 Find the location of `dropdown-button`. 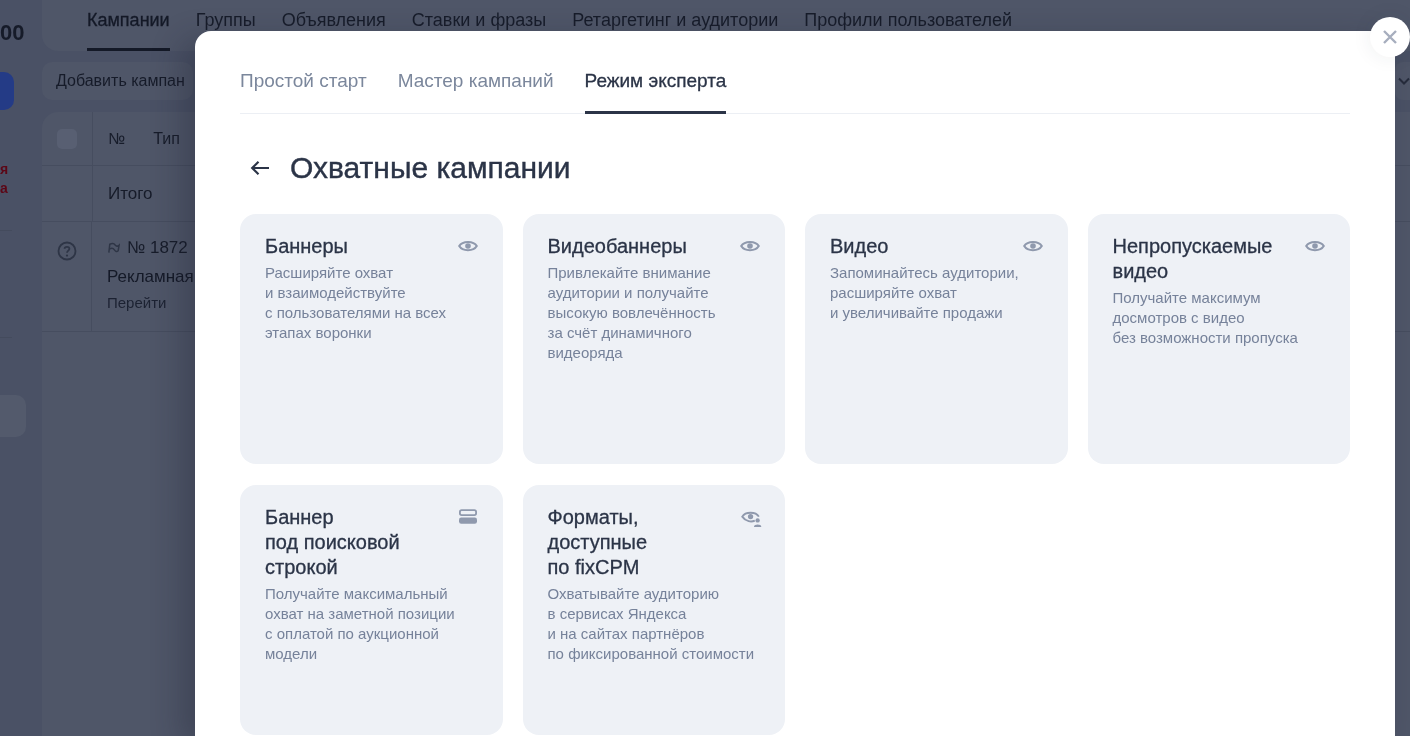

dropdown-button is located at coordinates (1402, 81).